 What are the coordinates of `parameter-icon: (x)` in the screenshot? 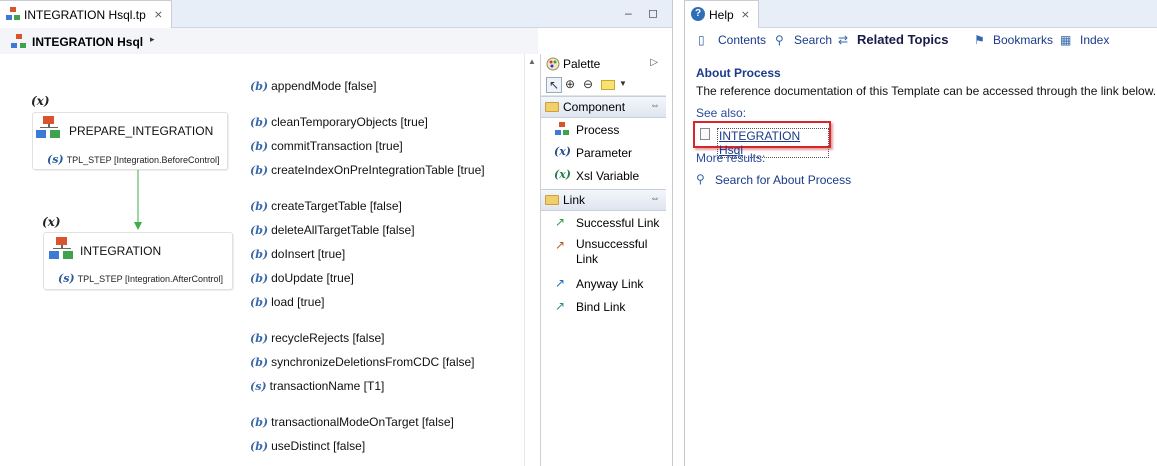 It's located at (562, 151).